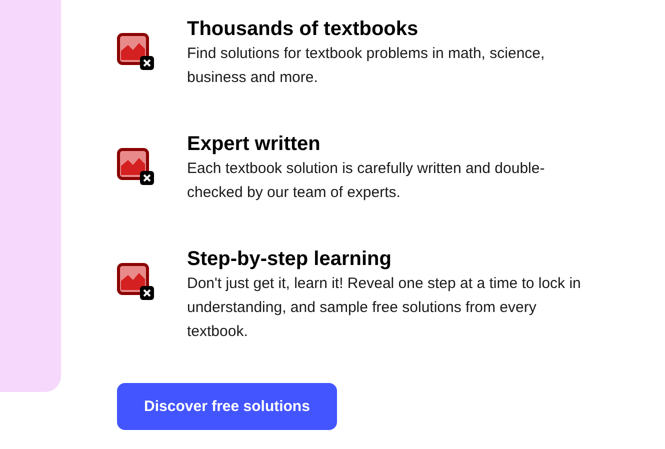  I want to click on feature-title: Expert written, so click(254, 144).